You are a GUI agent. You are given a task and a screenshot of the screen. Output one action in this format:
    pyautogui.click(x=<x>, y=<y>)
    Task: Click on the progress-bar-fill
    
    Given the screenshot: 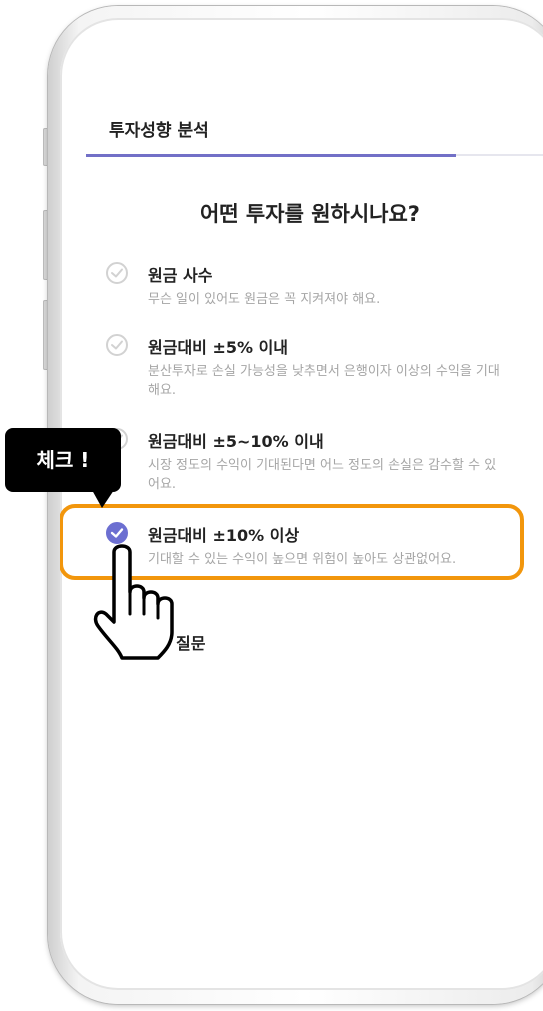 What is the action you would take?
    pyautogui.click(x=271, y=155)
    